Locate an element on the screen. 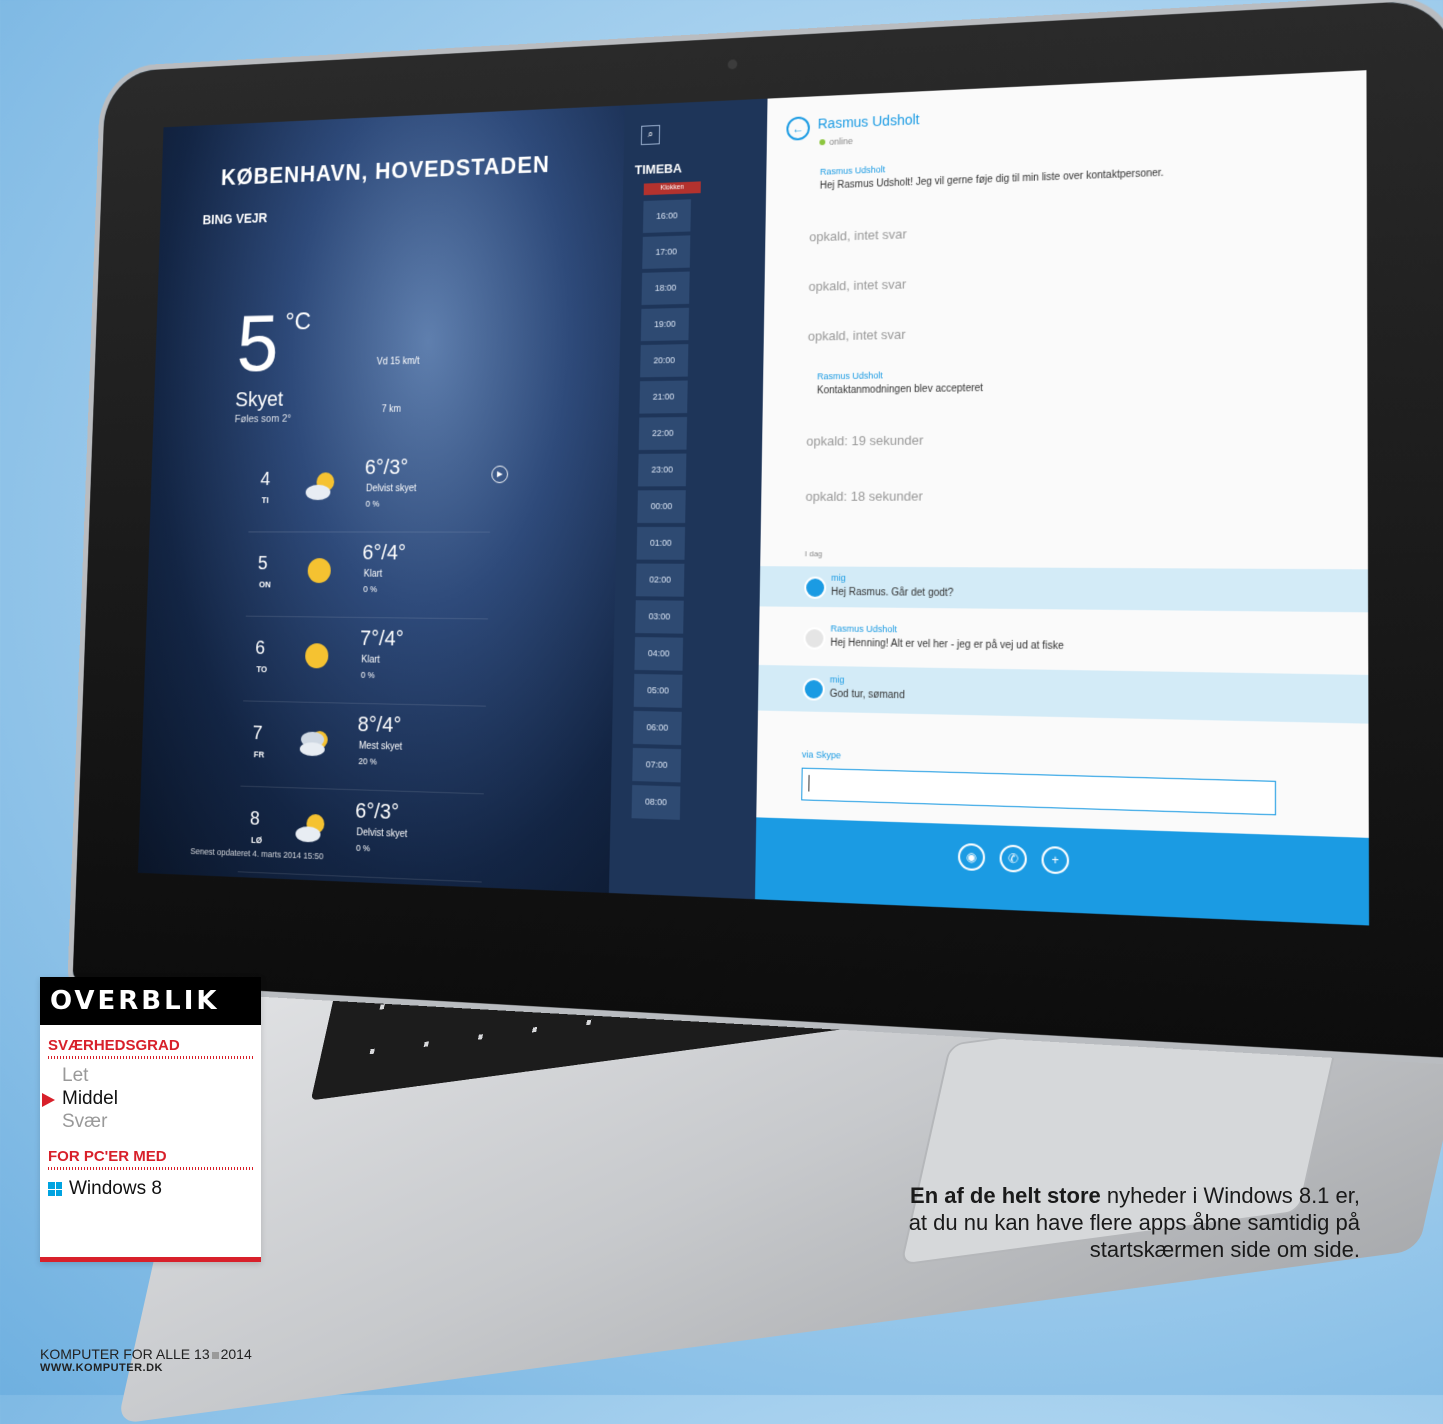 The width and height of the screenshot is (1443, 1424). caption-lead: En af de helt store is located at coordinates (1005, 1195).